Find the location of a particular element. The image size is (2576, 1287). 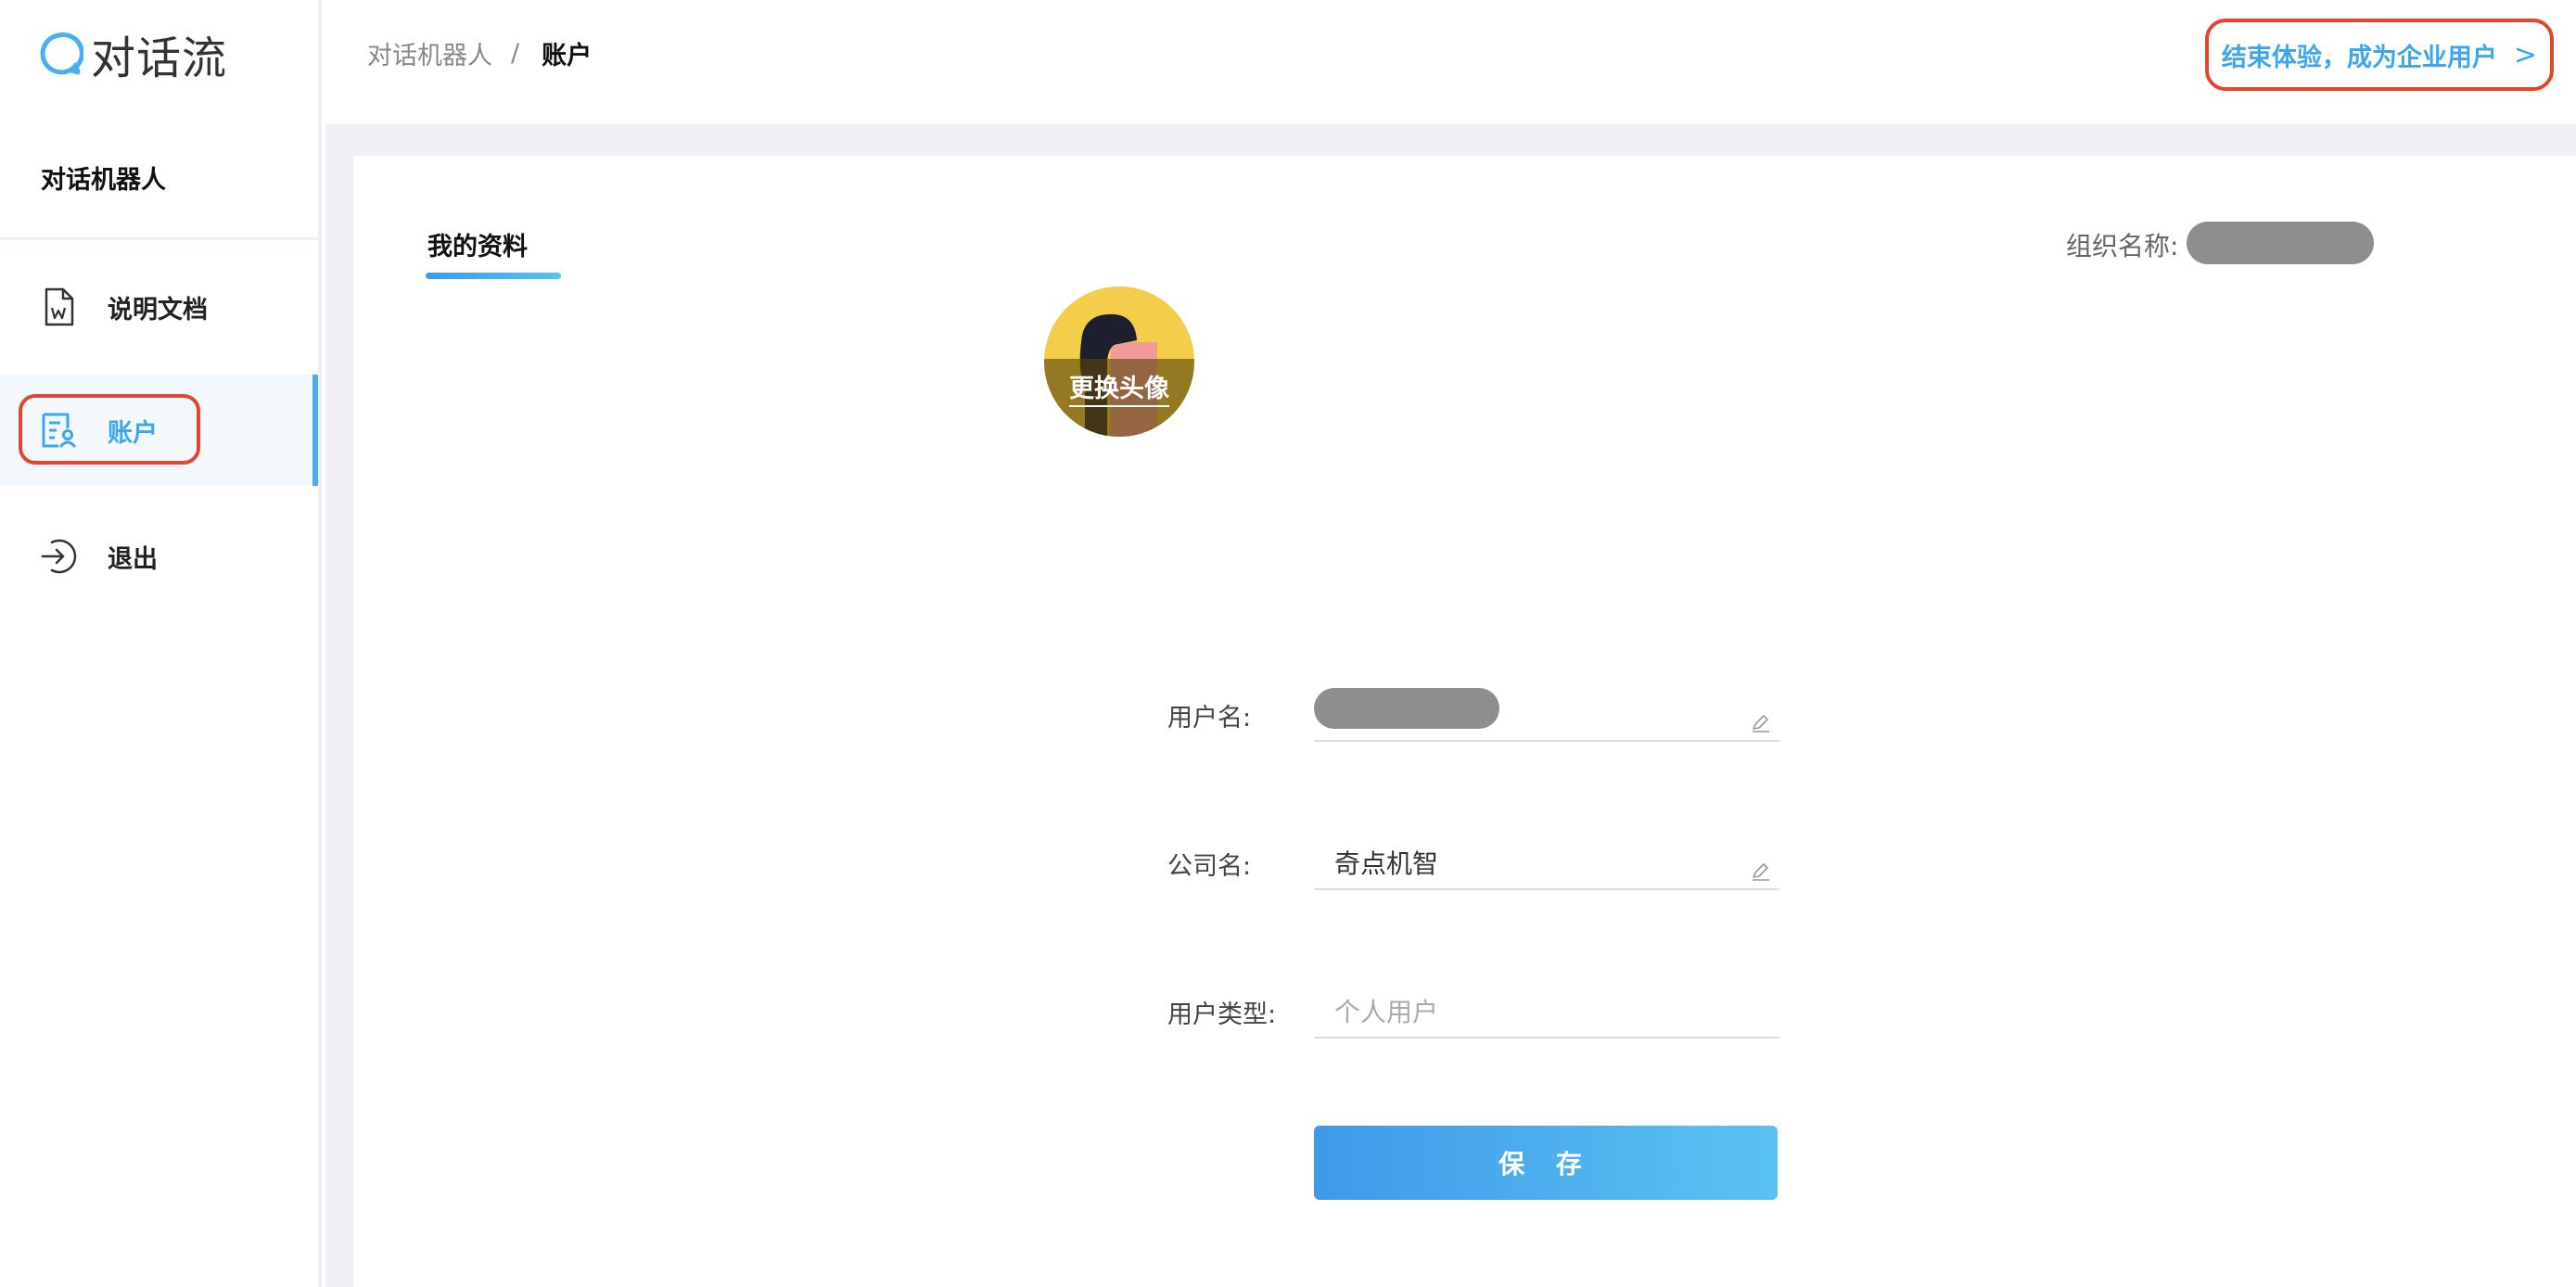

company-row: 公司名: 奇点机智 is located at coordinates (1492, 864).